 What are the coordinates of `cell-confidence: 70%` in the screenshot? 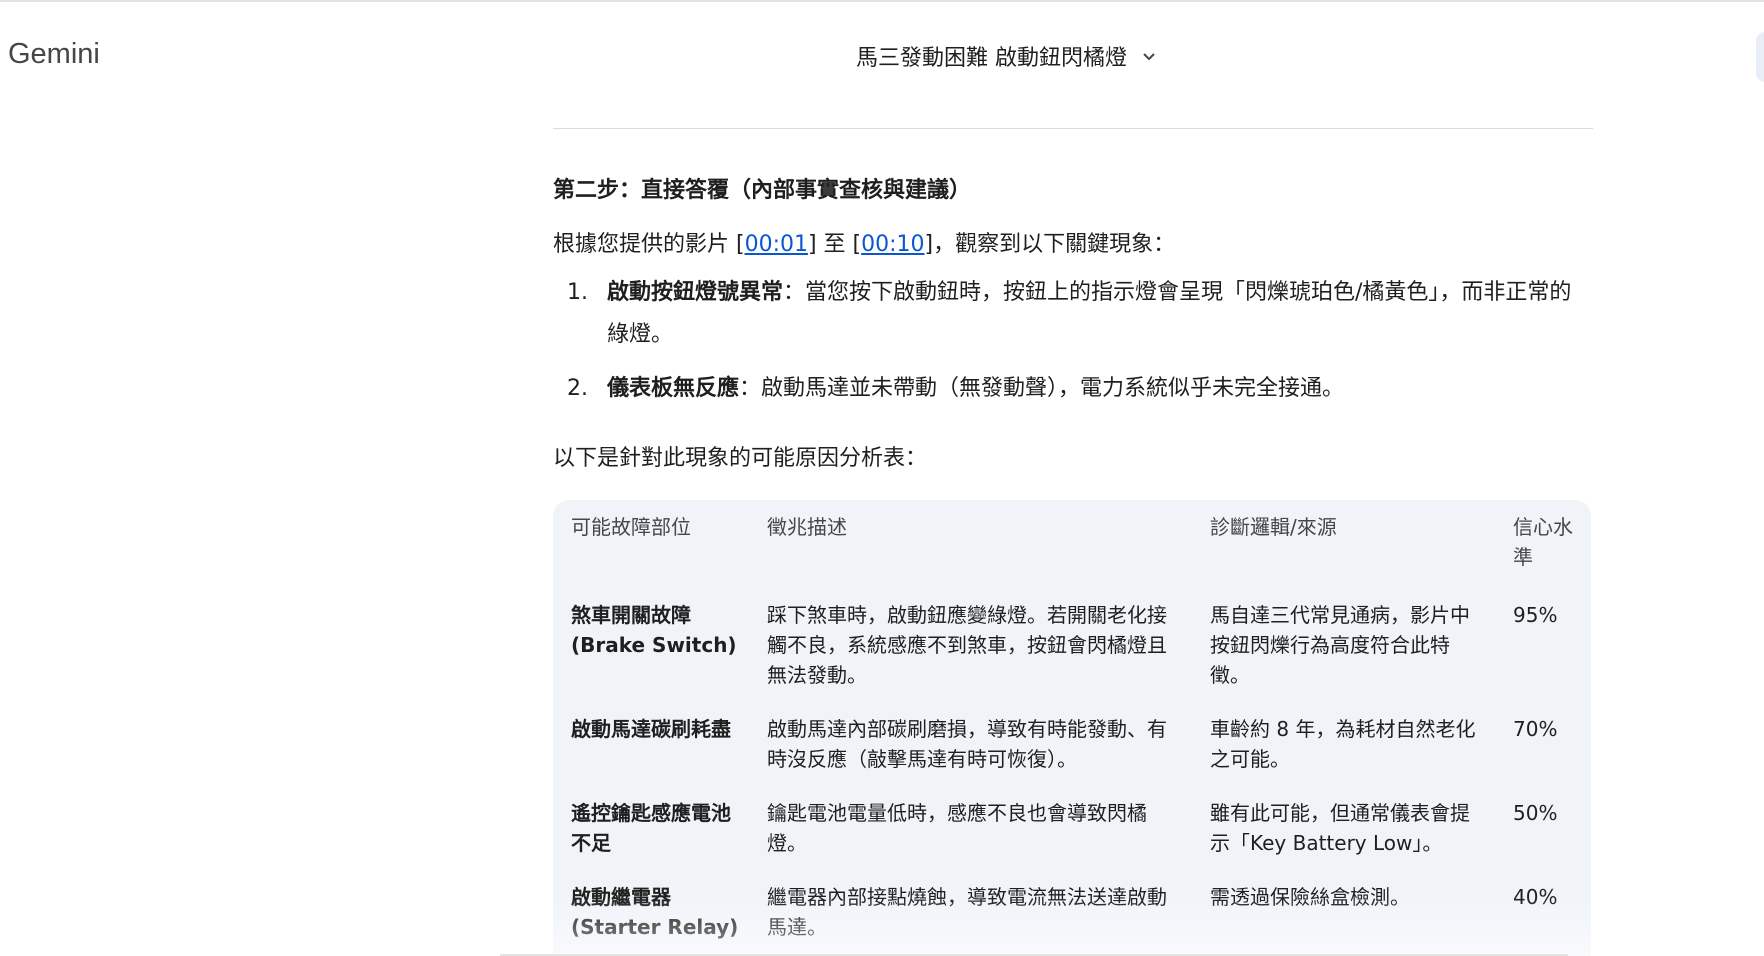 It's located at (1535, 729).